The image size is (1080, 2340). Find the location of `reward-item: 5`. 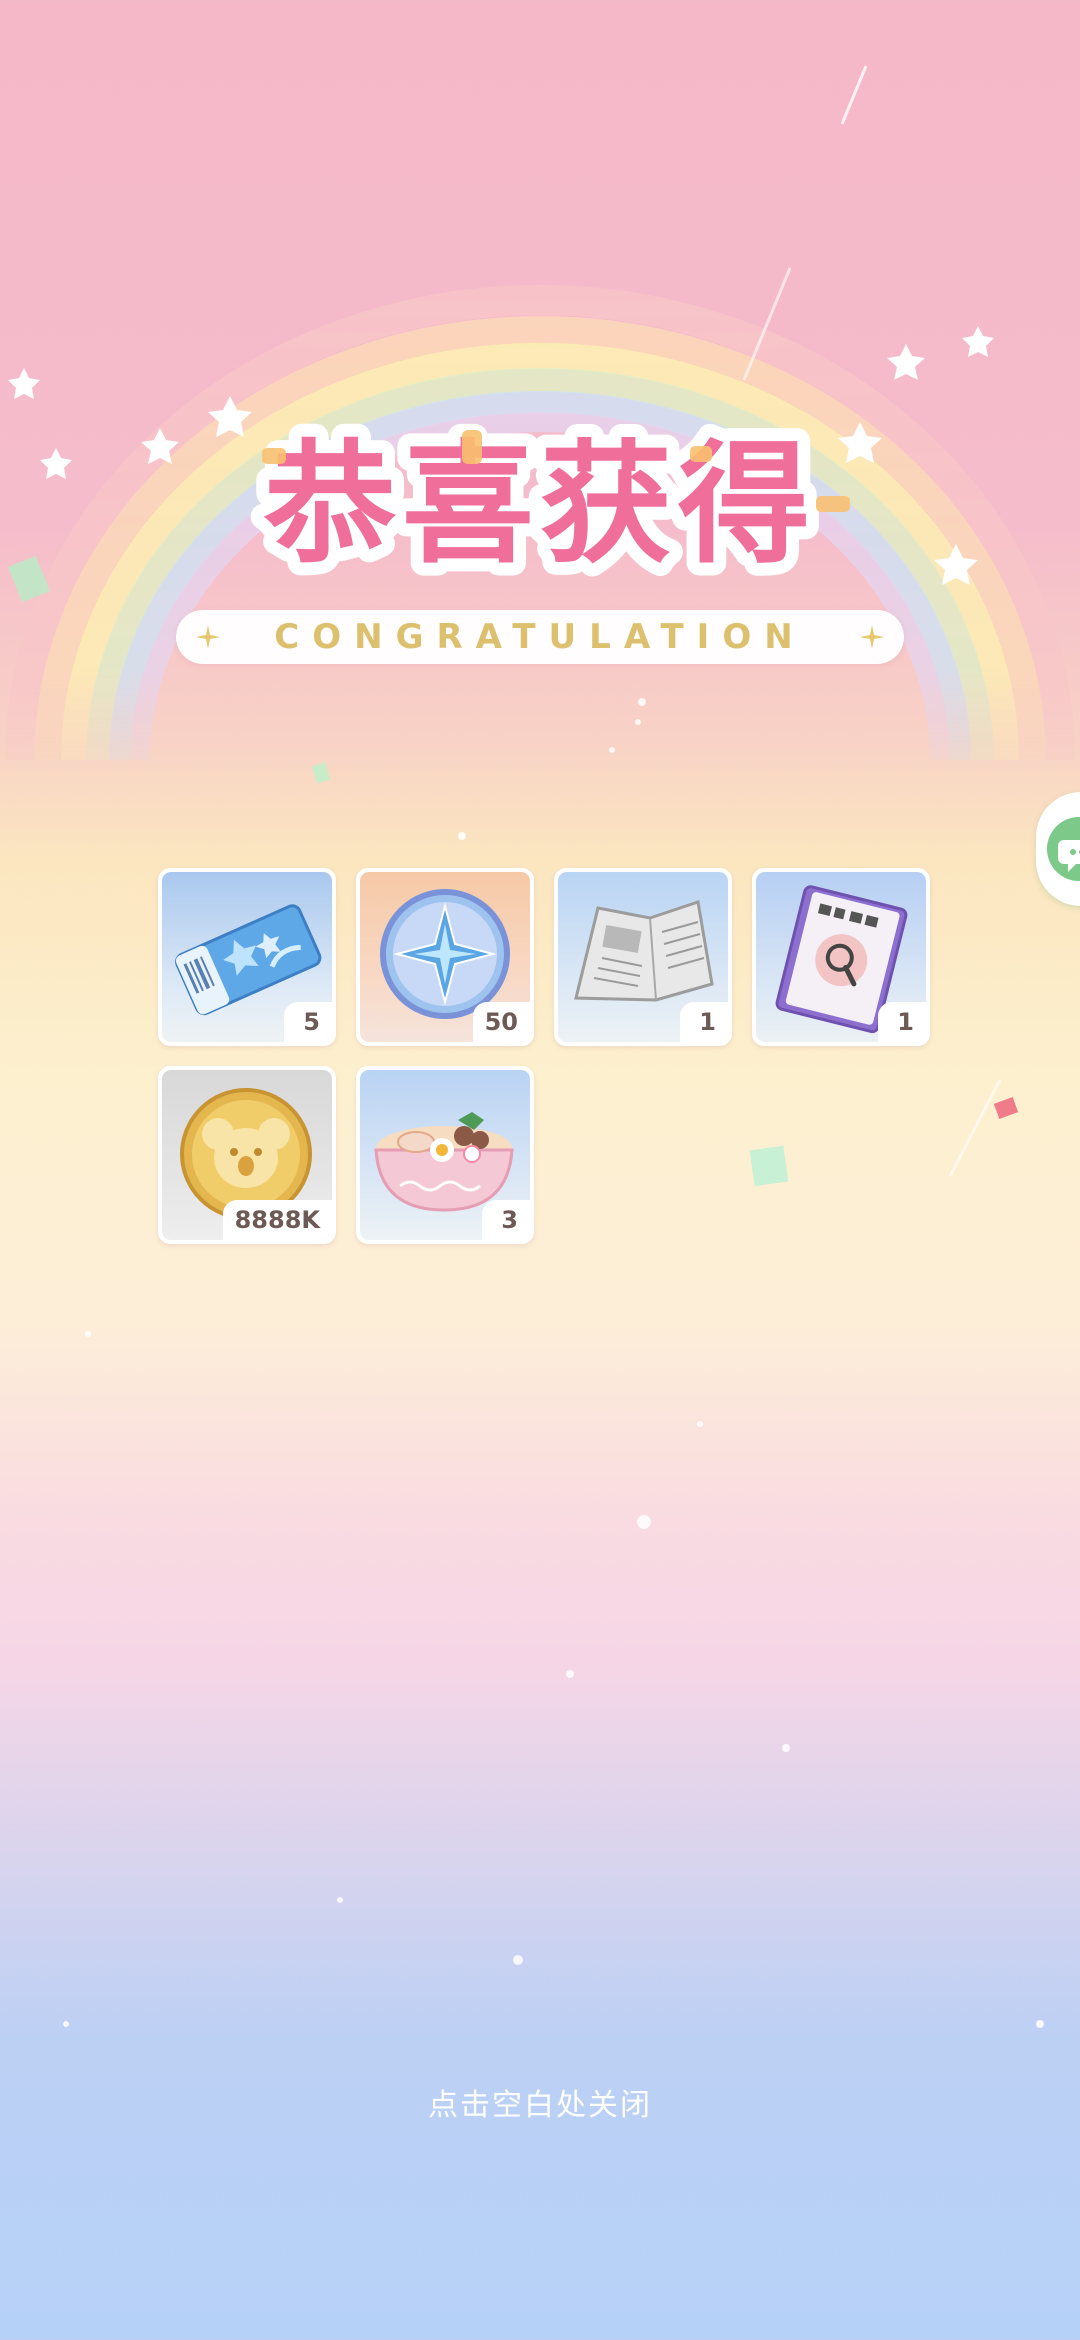

reward-item: 5 is located at coordinates (247, 957).